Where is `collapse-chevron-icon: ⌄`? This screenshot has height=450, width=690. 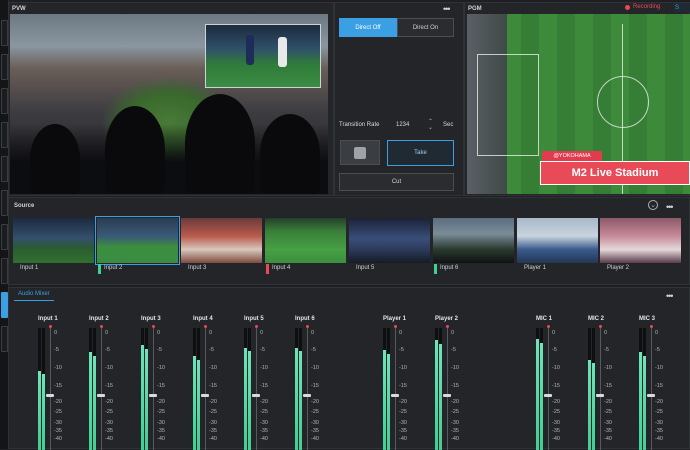 collapse-chevron-icon: ⌄ is located at coordinates (653, 205).